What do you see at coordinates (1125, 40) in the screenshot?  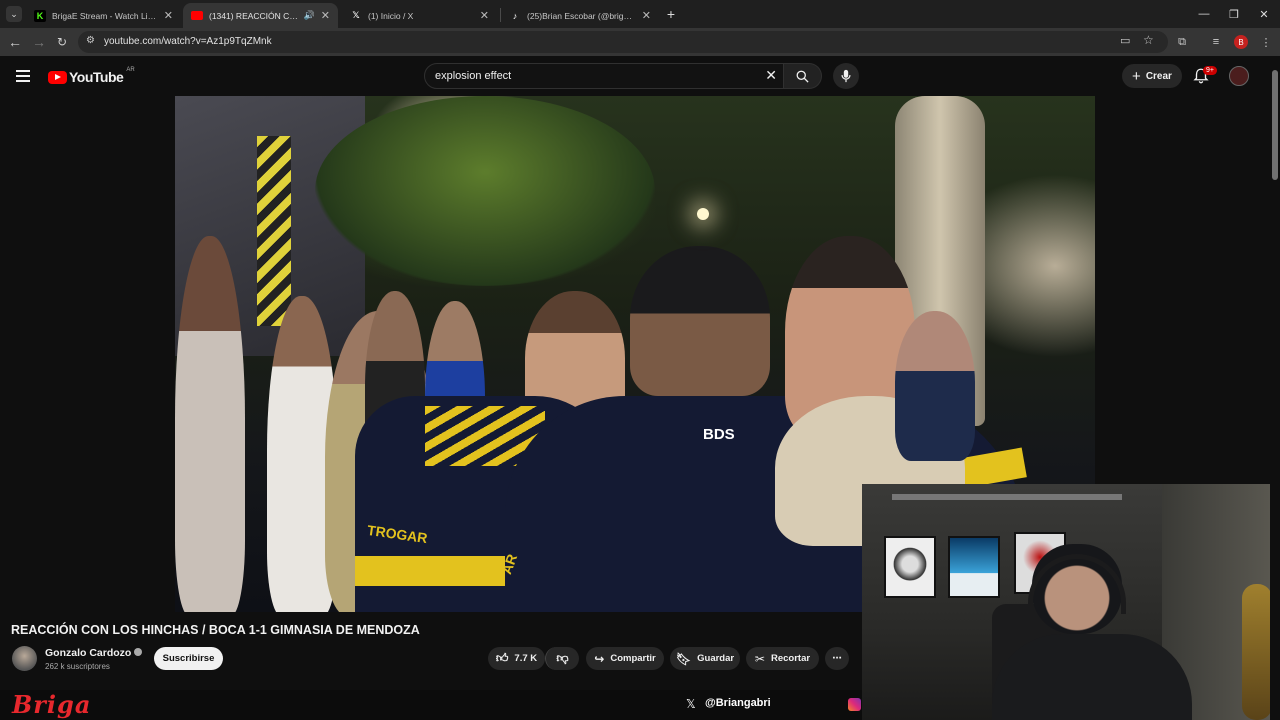 I see `cast-icon: ▭` at bounding box center [1125, 40].